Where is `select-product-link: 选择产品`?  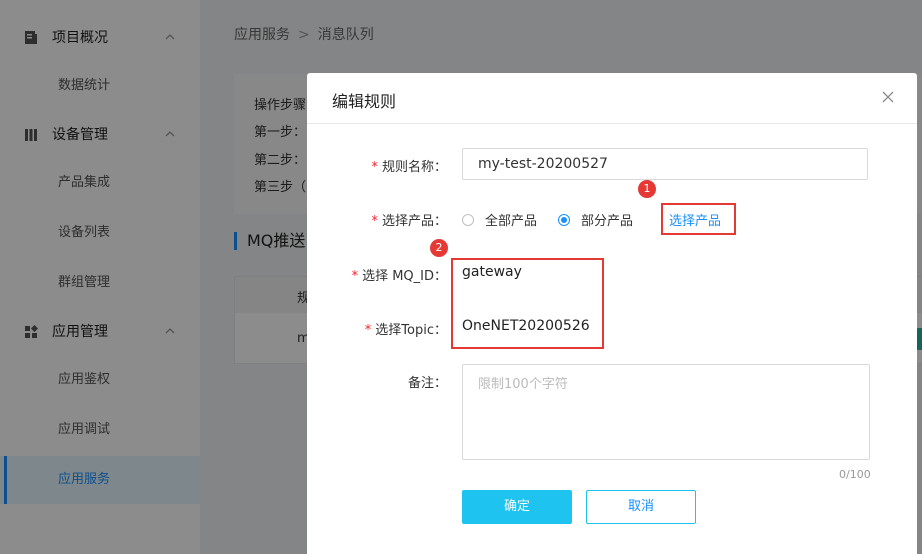 select-product-link: 选择产品 is located at coordinates (695, 219).